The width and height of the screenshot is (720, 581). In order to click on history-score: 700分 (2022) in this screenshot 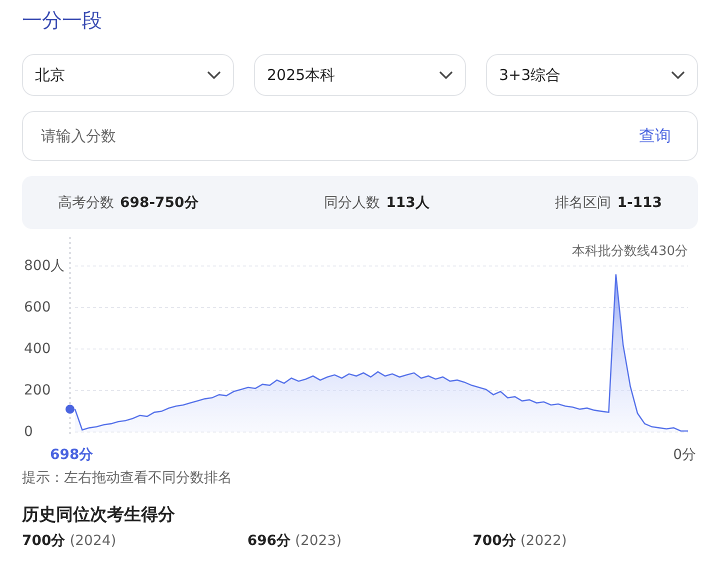, I will do `click(519, 541)`.